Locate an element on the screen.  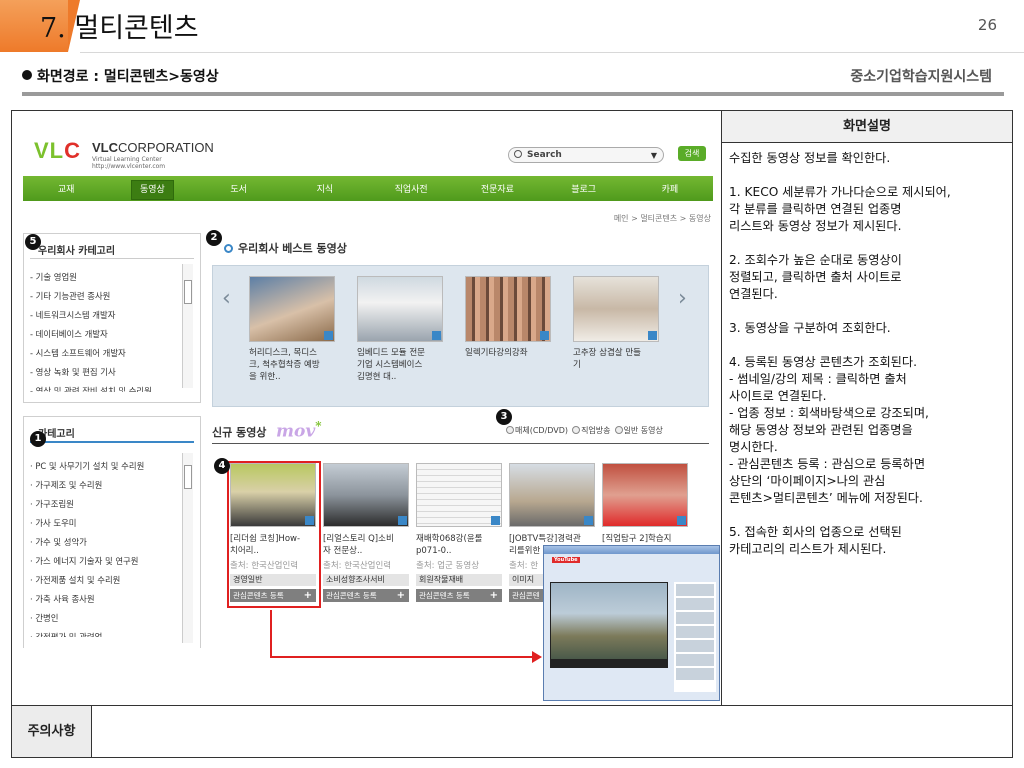
new-video-source: 출처: 업군 동영상 is located at coordinates (448, 566).